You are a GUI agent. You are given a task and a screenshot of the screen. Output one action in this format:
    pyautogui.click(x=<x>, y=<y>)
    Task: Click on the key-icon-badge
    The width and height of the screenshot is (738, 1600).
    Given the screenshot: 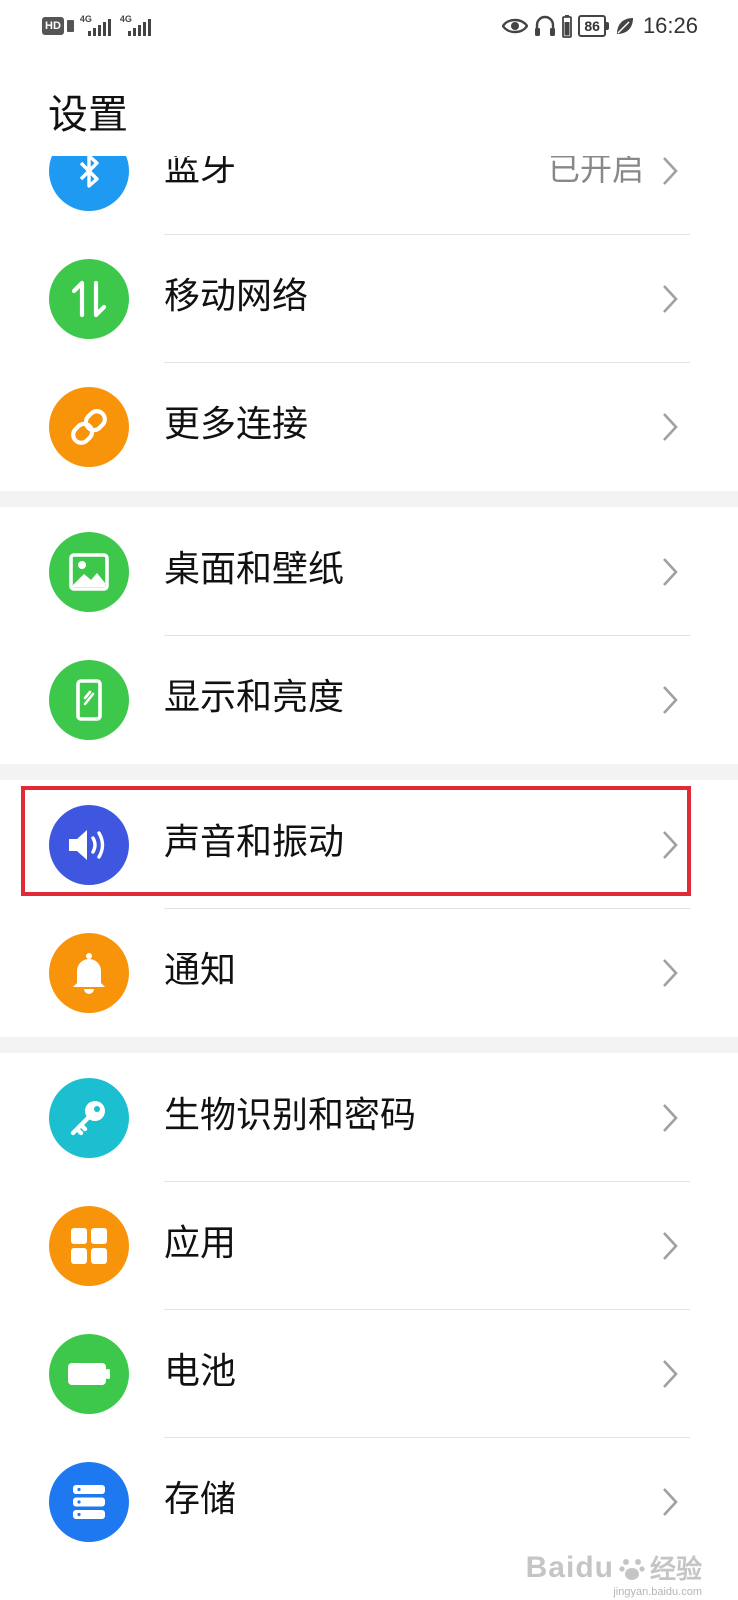 What is the action you would take?
    pyautogui.click(x=89, y=1118)
    